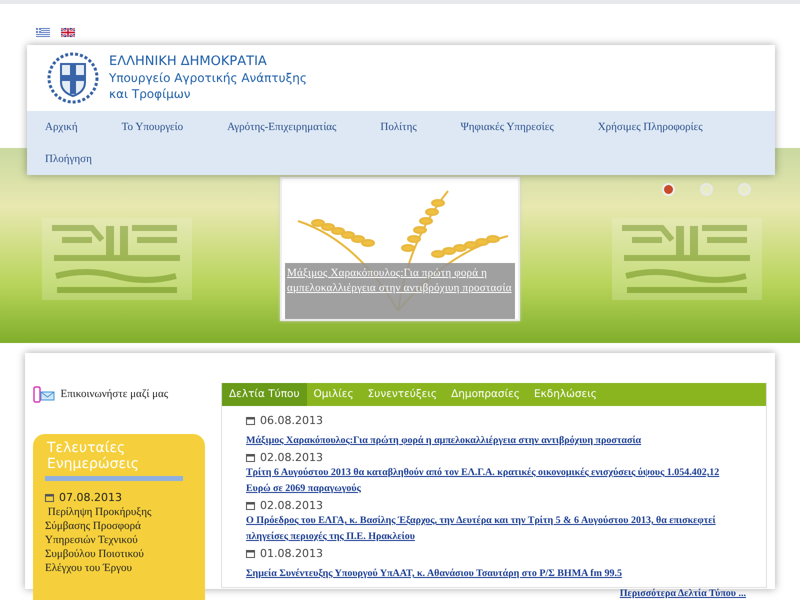 The width and height of the screenshot is (800, 600). What do you see at coordinates (188, 62) in the screenshot?
I see `site-title: ΕΛΛΗΝΙΚΗ ΔΗΜΟΚΡΑΤΙΑ` at bounding box center [188, 62].